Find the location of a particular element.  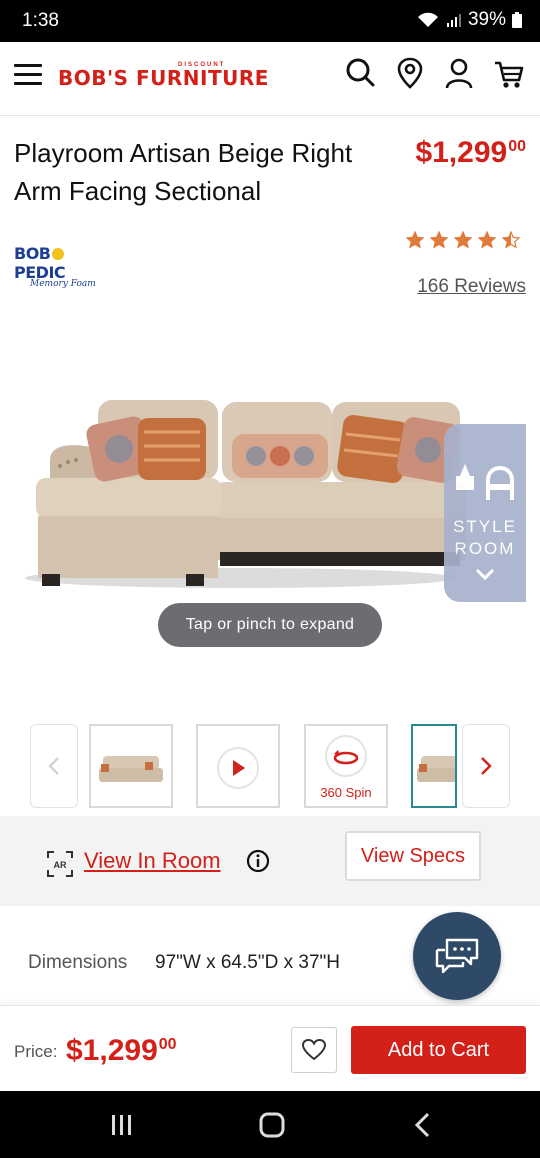

logo-text: BOB'S FURNITURE is located at coordinates (163, 78).